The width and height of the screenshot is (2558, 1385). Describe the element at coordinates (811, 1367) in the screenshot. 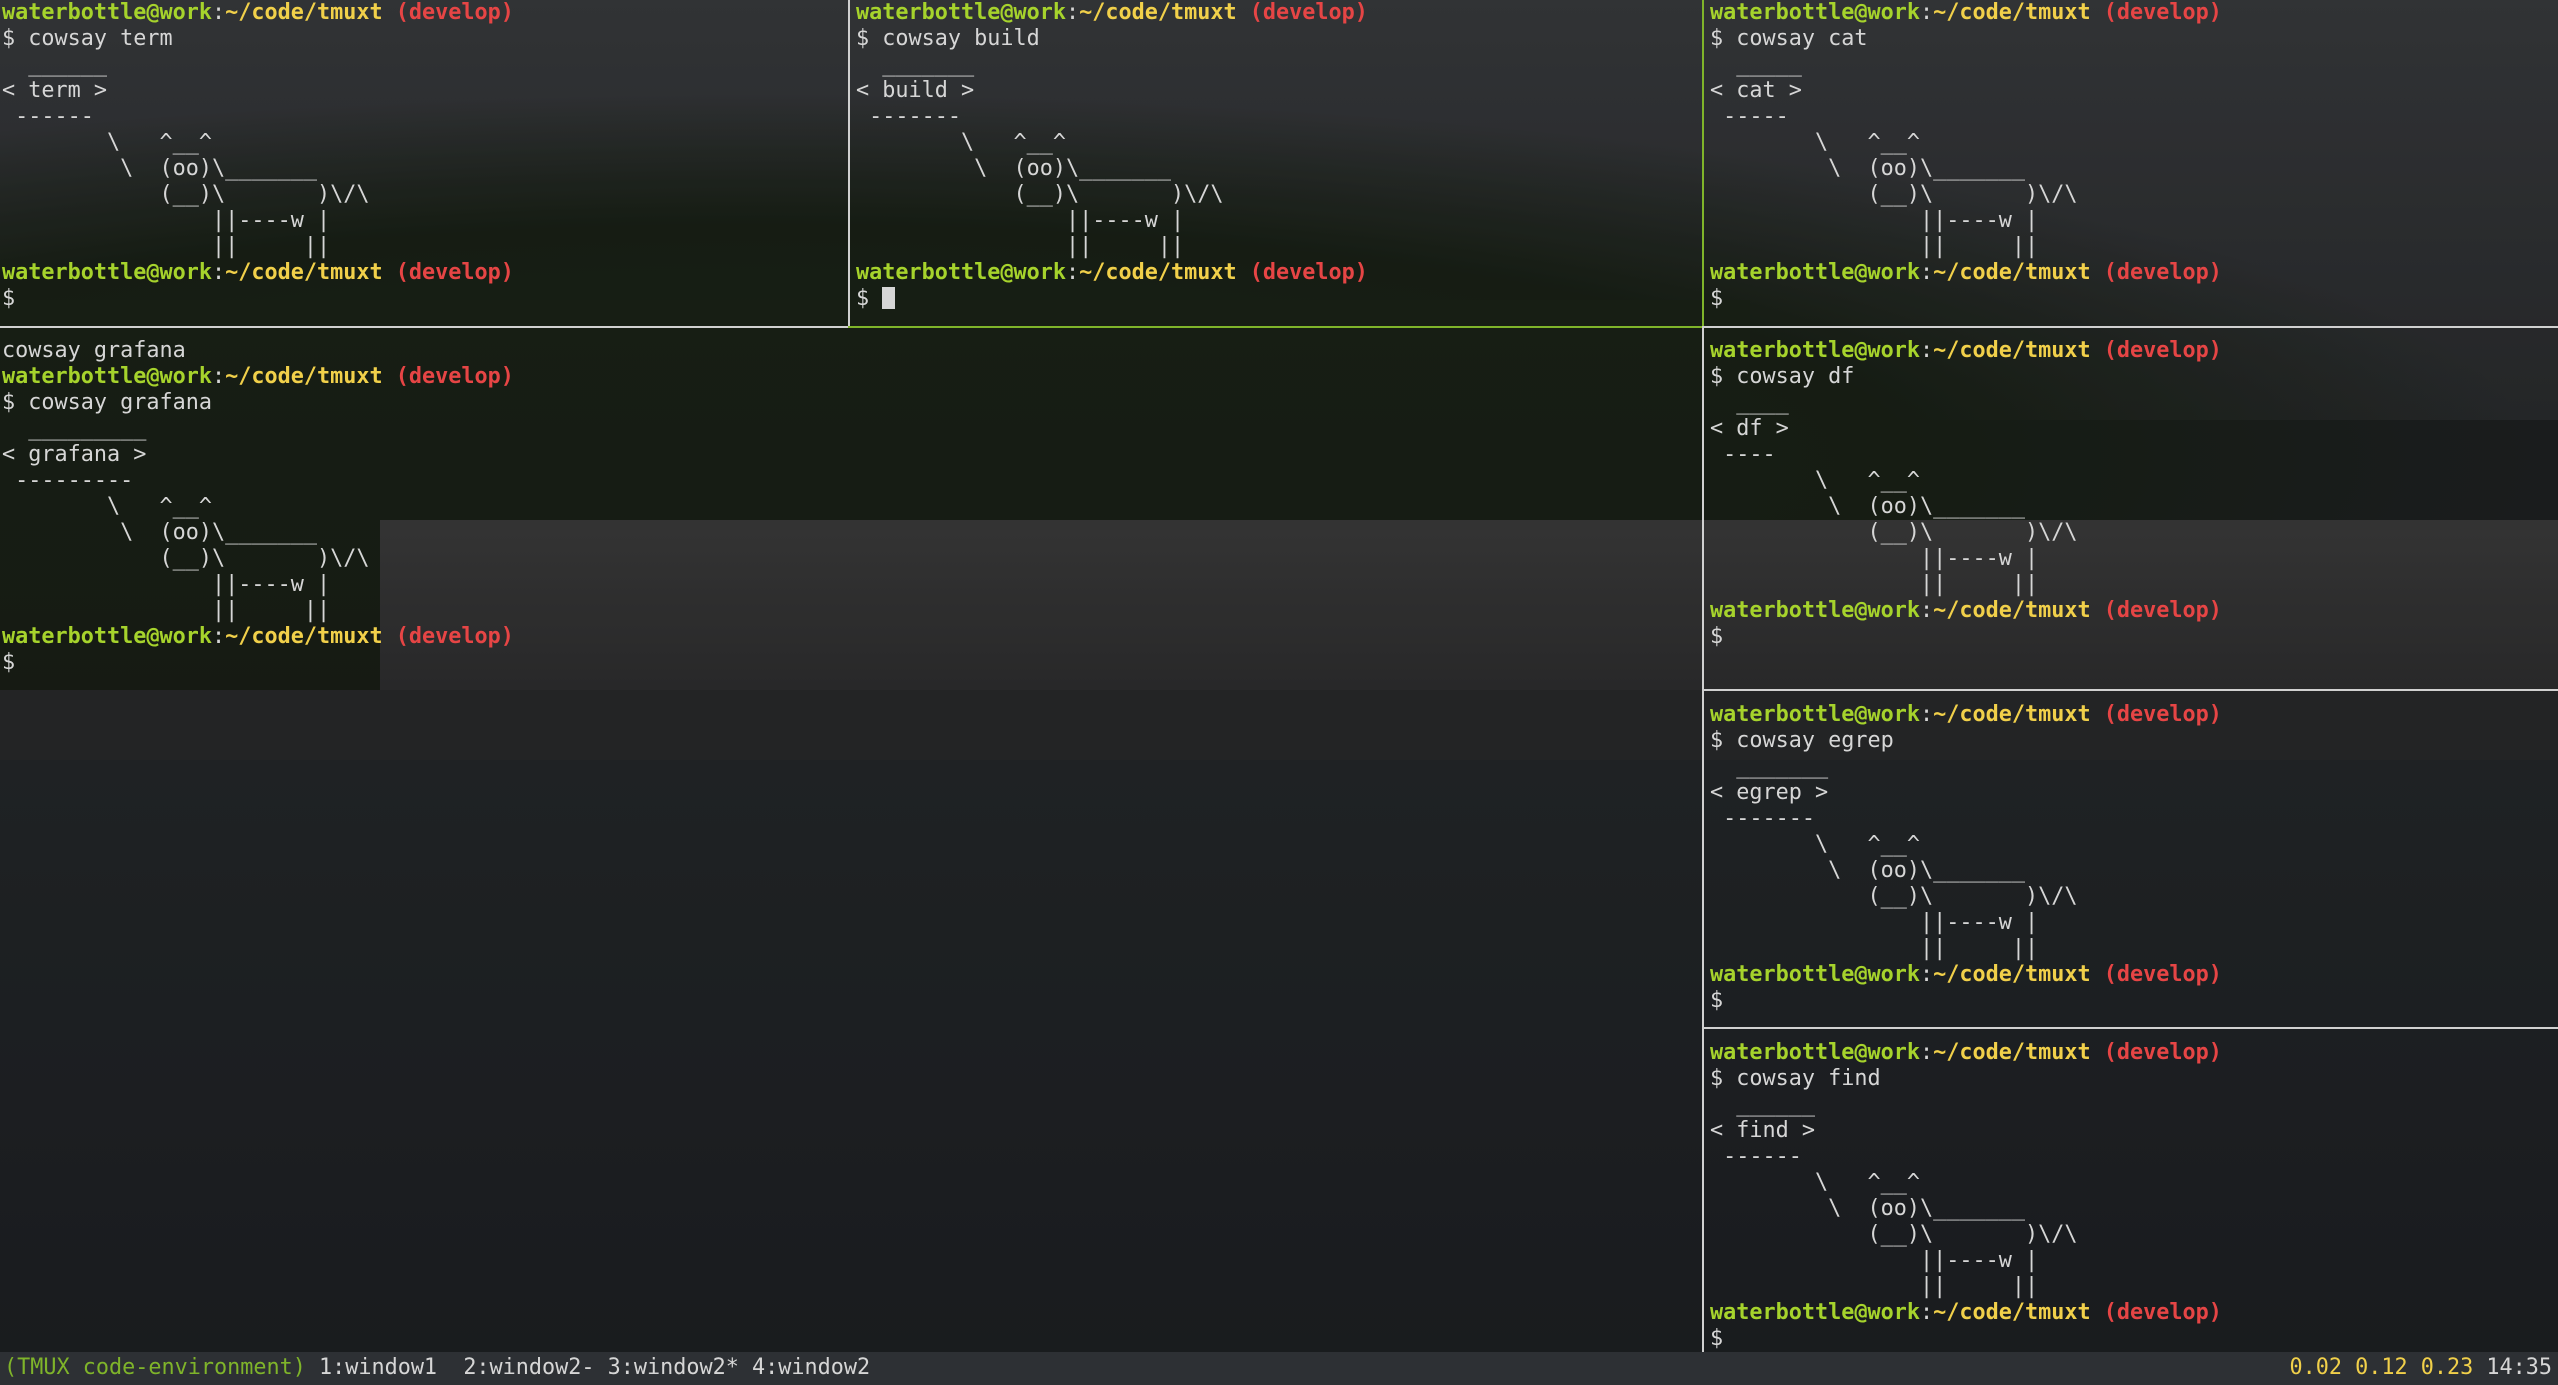

I see `window-tab-4: 4:window2` at that location.